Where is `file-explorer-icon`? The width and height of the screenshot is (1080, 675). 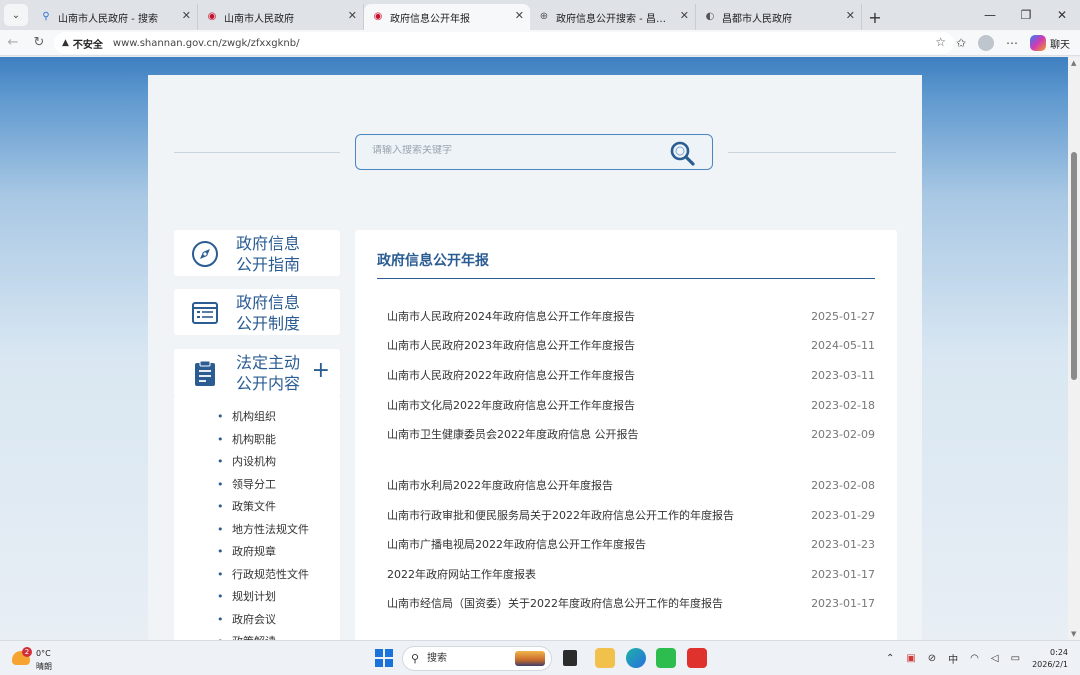 file-explorer-icon is located at coordinates (605, 658).